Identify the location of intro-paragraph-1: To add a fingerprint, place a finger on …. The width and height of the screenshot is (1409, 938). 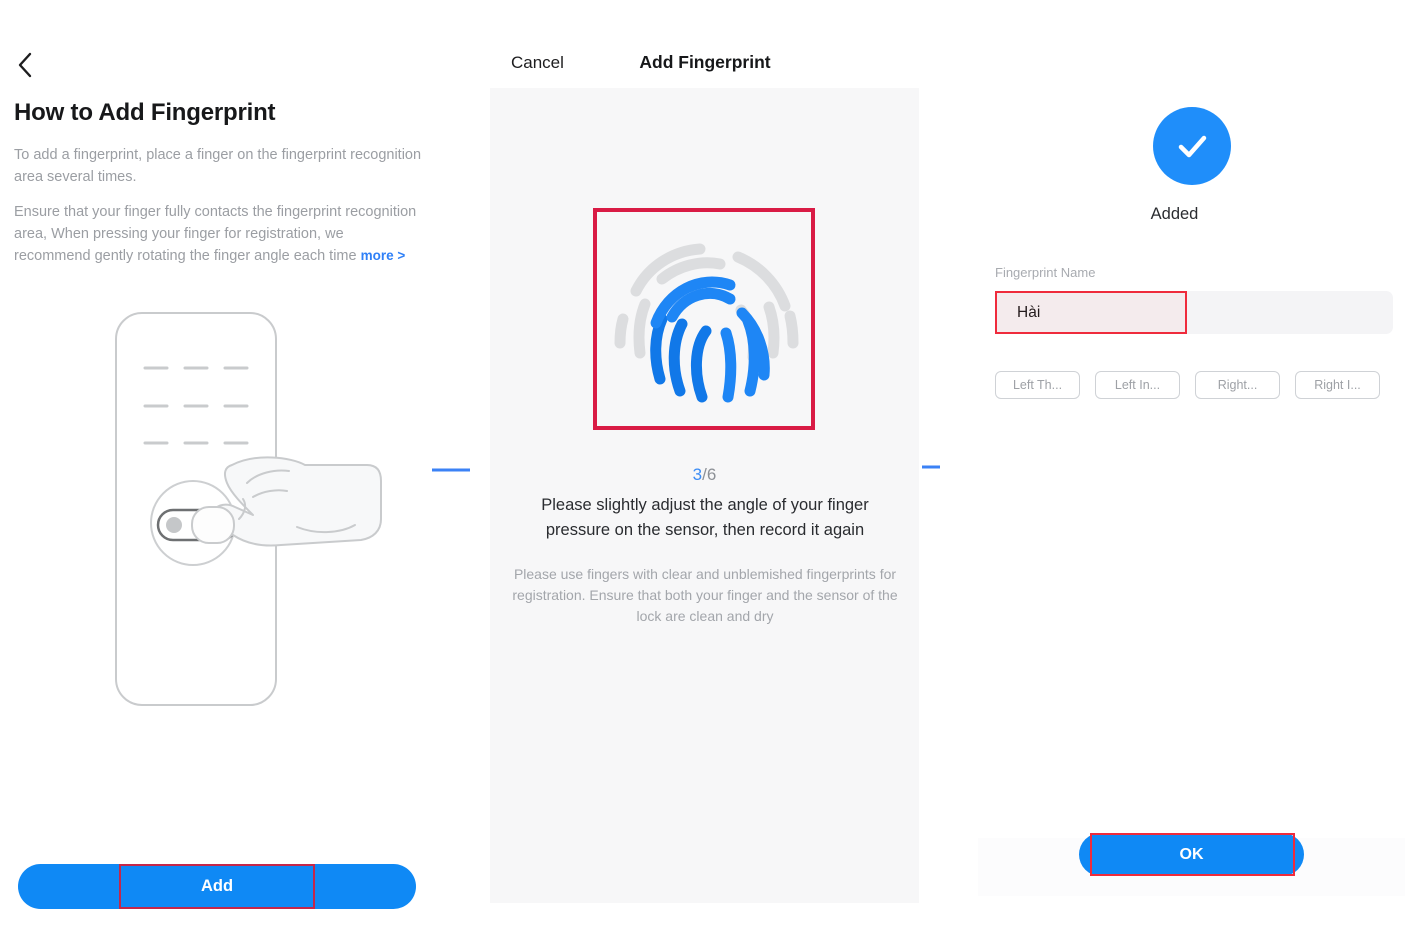
(218, 166).